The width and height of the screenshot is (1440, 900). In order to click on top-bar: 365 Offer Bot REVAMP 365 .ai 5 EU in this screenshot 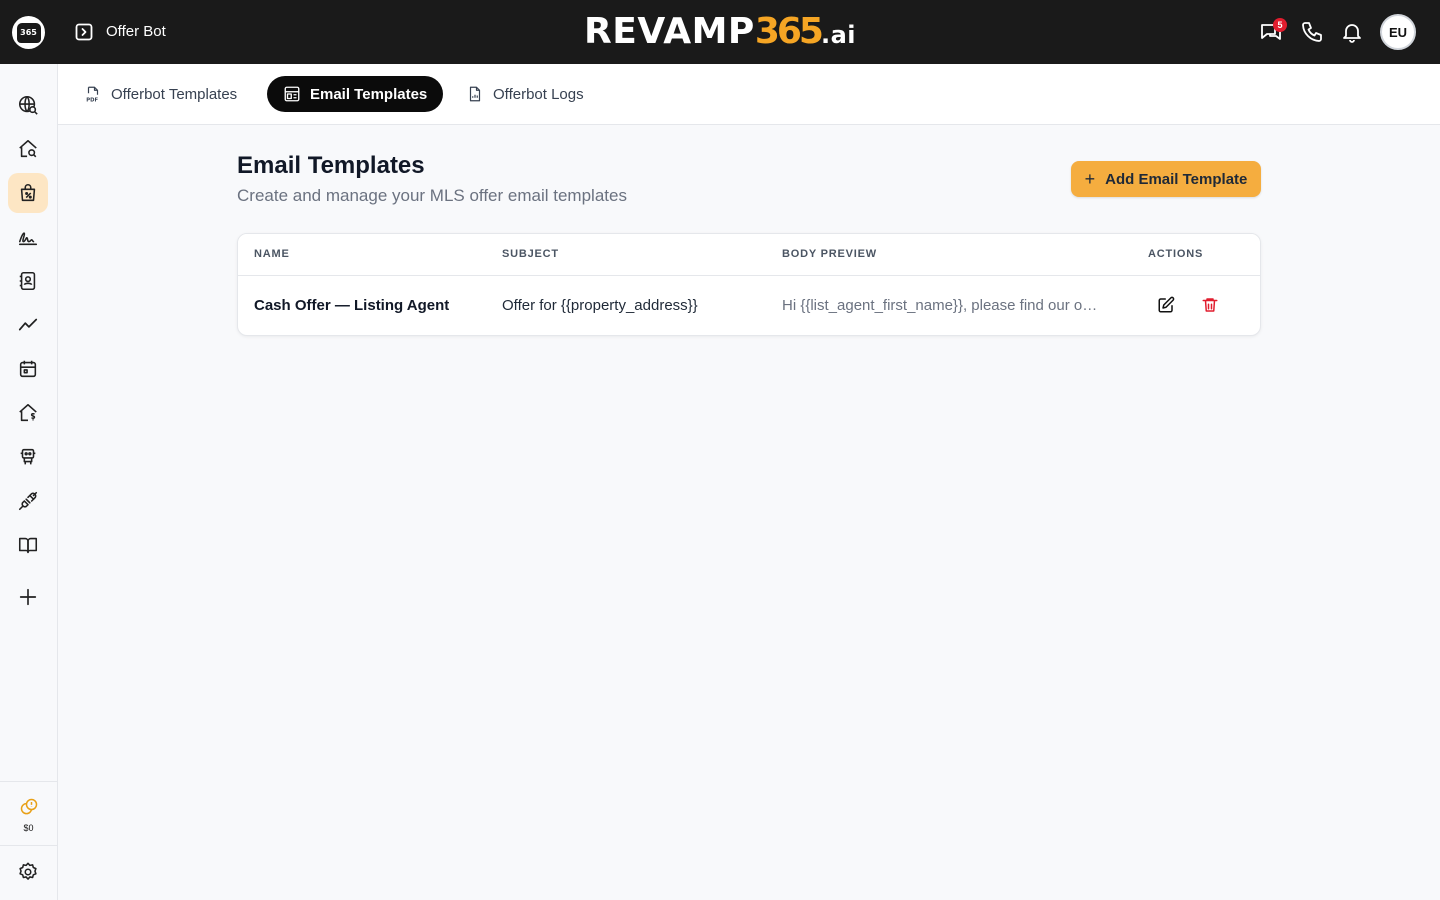, I will do `click(720, 32)`.